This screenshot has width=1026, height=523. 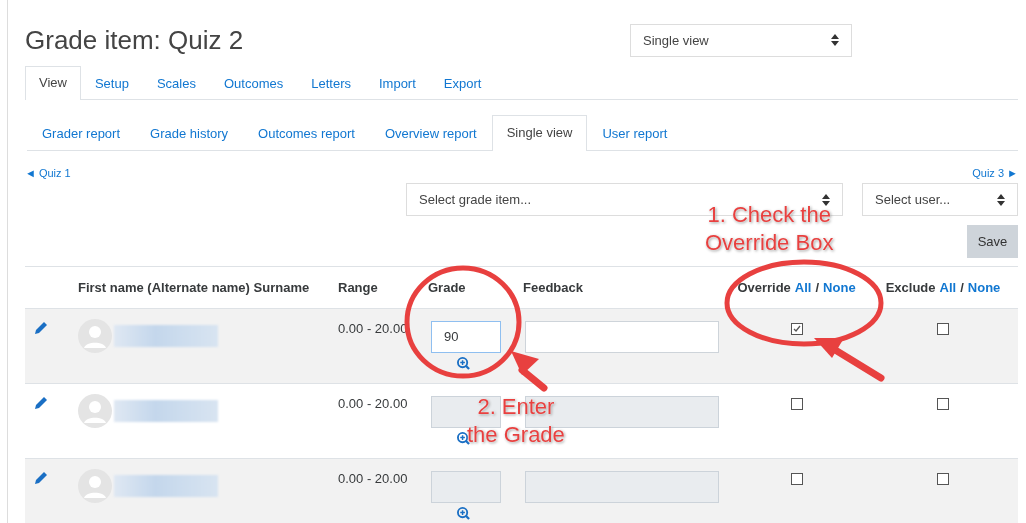 What do you see at coordinates (331, 83) in the screenshot?
I see `nav-tab: Letters` at bounding box center [331, 83].